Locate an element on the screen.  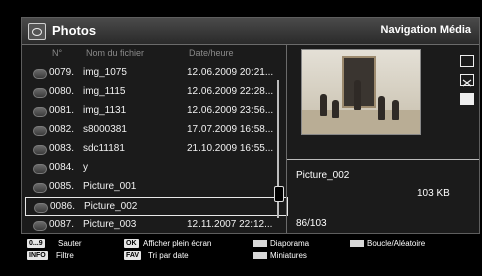
key-fav: FAV is located at coordinates (133, 255).